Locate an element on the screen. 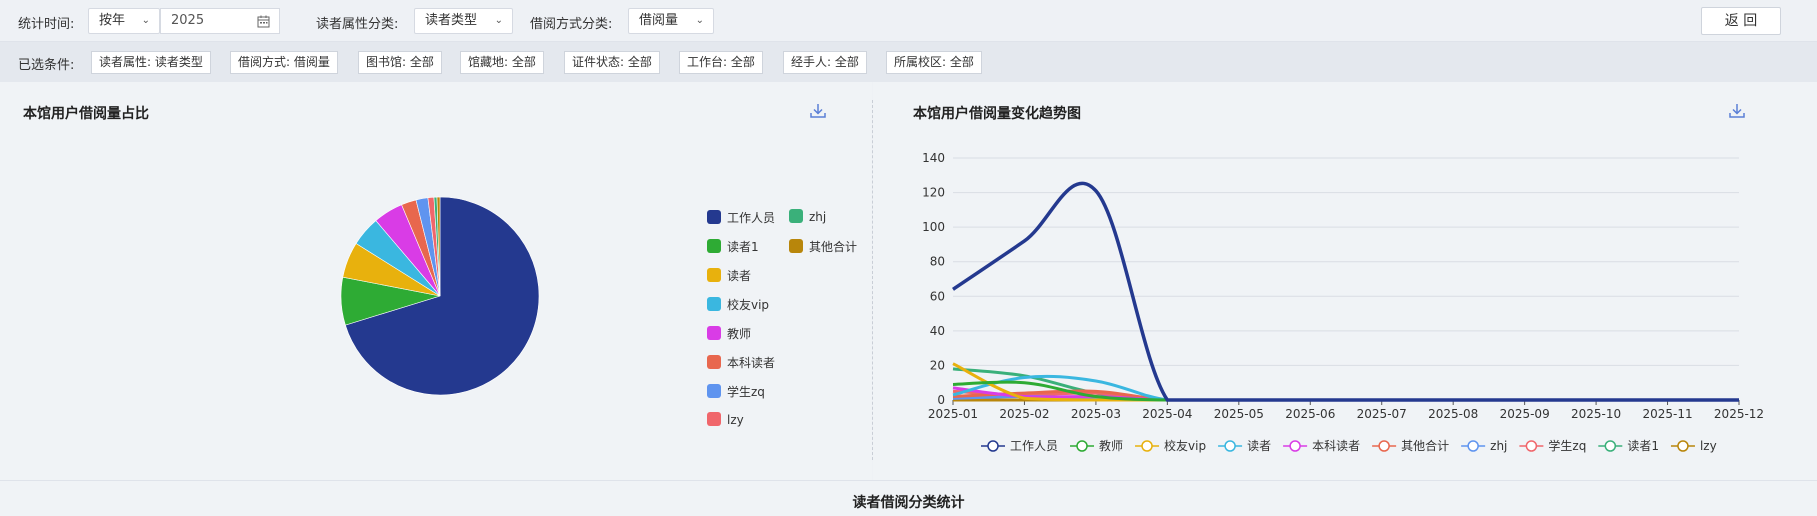 The image size is (1817, 516). pie-legend-item: 其他合计 is located at coordinates (823, 246).